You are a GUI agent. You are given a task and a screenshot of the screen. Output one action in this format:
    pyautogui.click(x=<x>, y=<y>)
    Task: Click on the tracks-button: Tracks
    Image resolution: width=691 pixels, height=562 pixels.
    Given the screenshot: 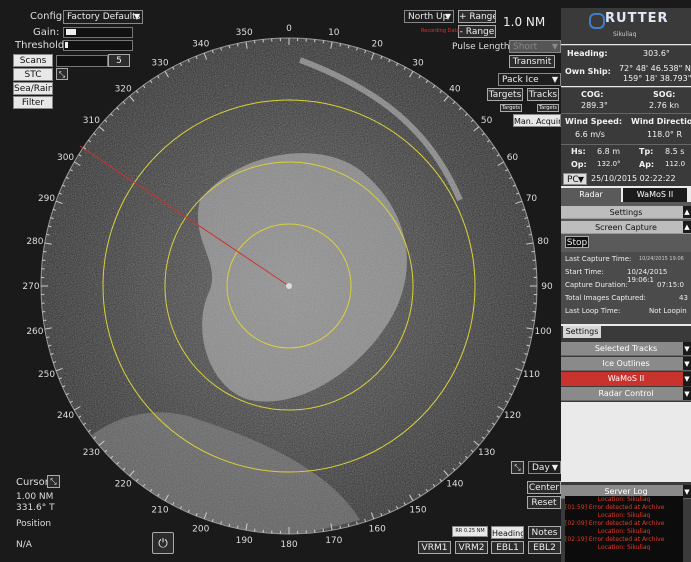 What is the action you would take?
    pyautogui.click(x=543, y=94)
    